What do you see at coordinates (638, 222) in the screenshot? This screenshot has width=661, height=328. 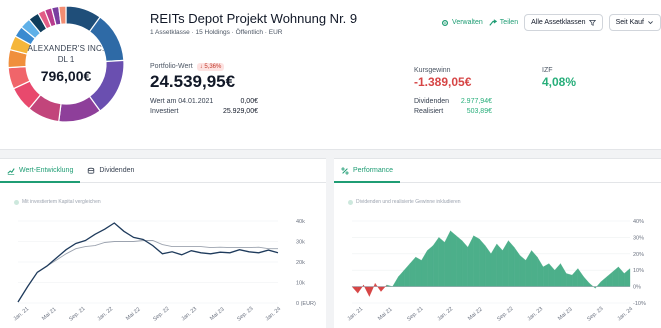 I see `y-tick-label: 40%` at bounding box center [638, 222].